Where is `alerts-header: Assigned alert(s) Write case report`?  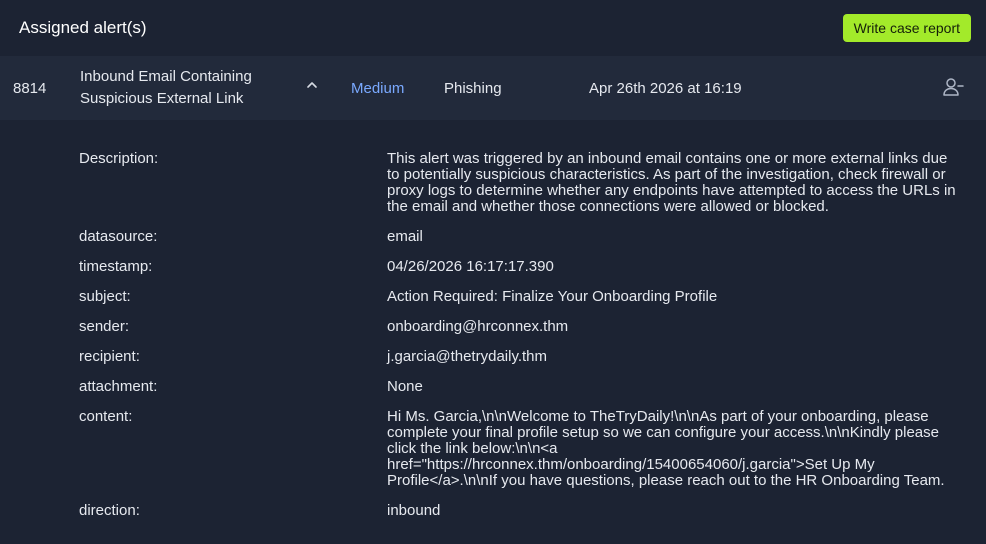
alerts-header: Assigned alert(s) Write case report is located at coordinates (493, 28).